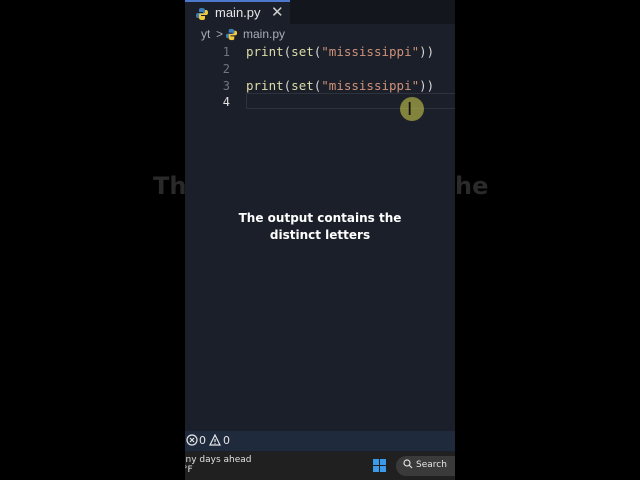  I want to click on line-number: 3, so click(226, 86).